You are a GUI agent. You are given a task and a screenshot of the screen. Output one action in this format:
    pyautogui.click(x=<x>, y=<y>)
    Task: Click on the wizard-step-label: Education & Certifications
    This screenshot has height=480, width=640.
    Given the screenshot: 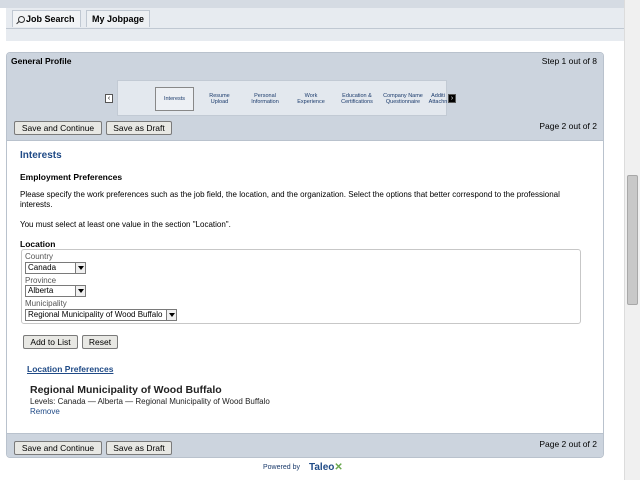 What is the action you would take?
    pyautogui.click(x=357, y=99)
    